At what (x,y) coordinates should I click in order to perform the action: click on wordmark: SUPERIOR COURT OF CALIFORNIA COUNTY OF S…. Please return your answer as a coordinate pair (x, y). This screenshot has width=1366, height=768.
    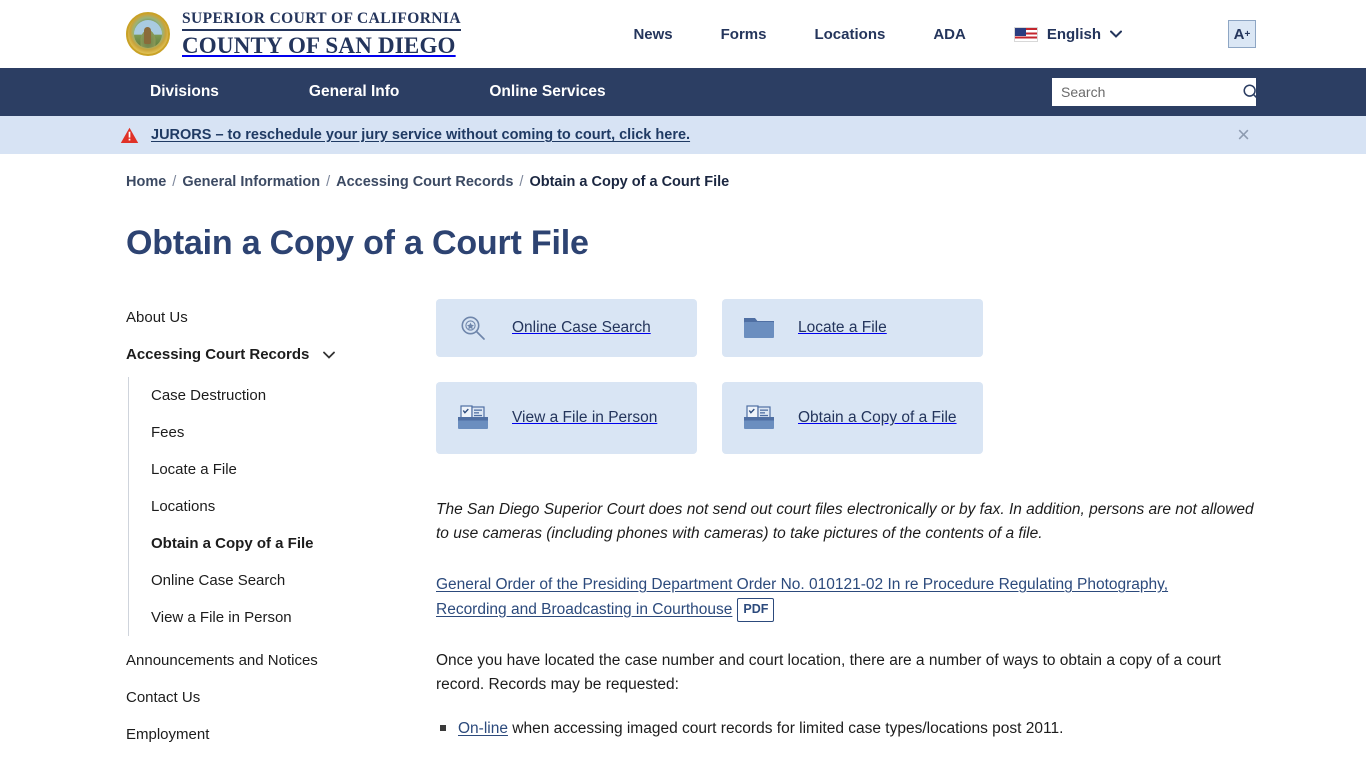
    Looking at the image, I should click on (321, 35).